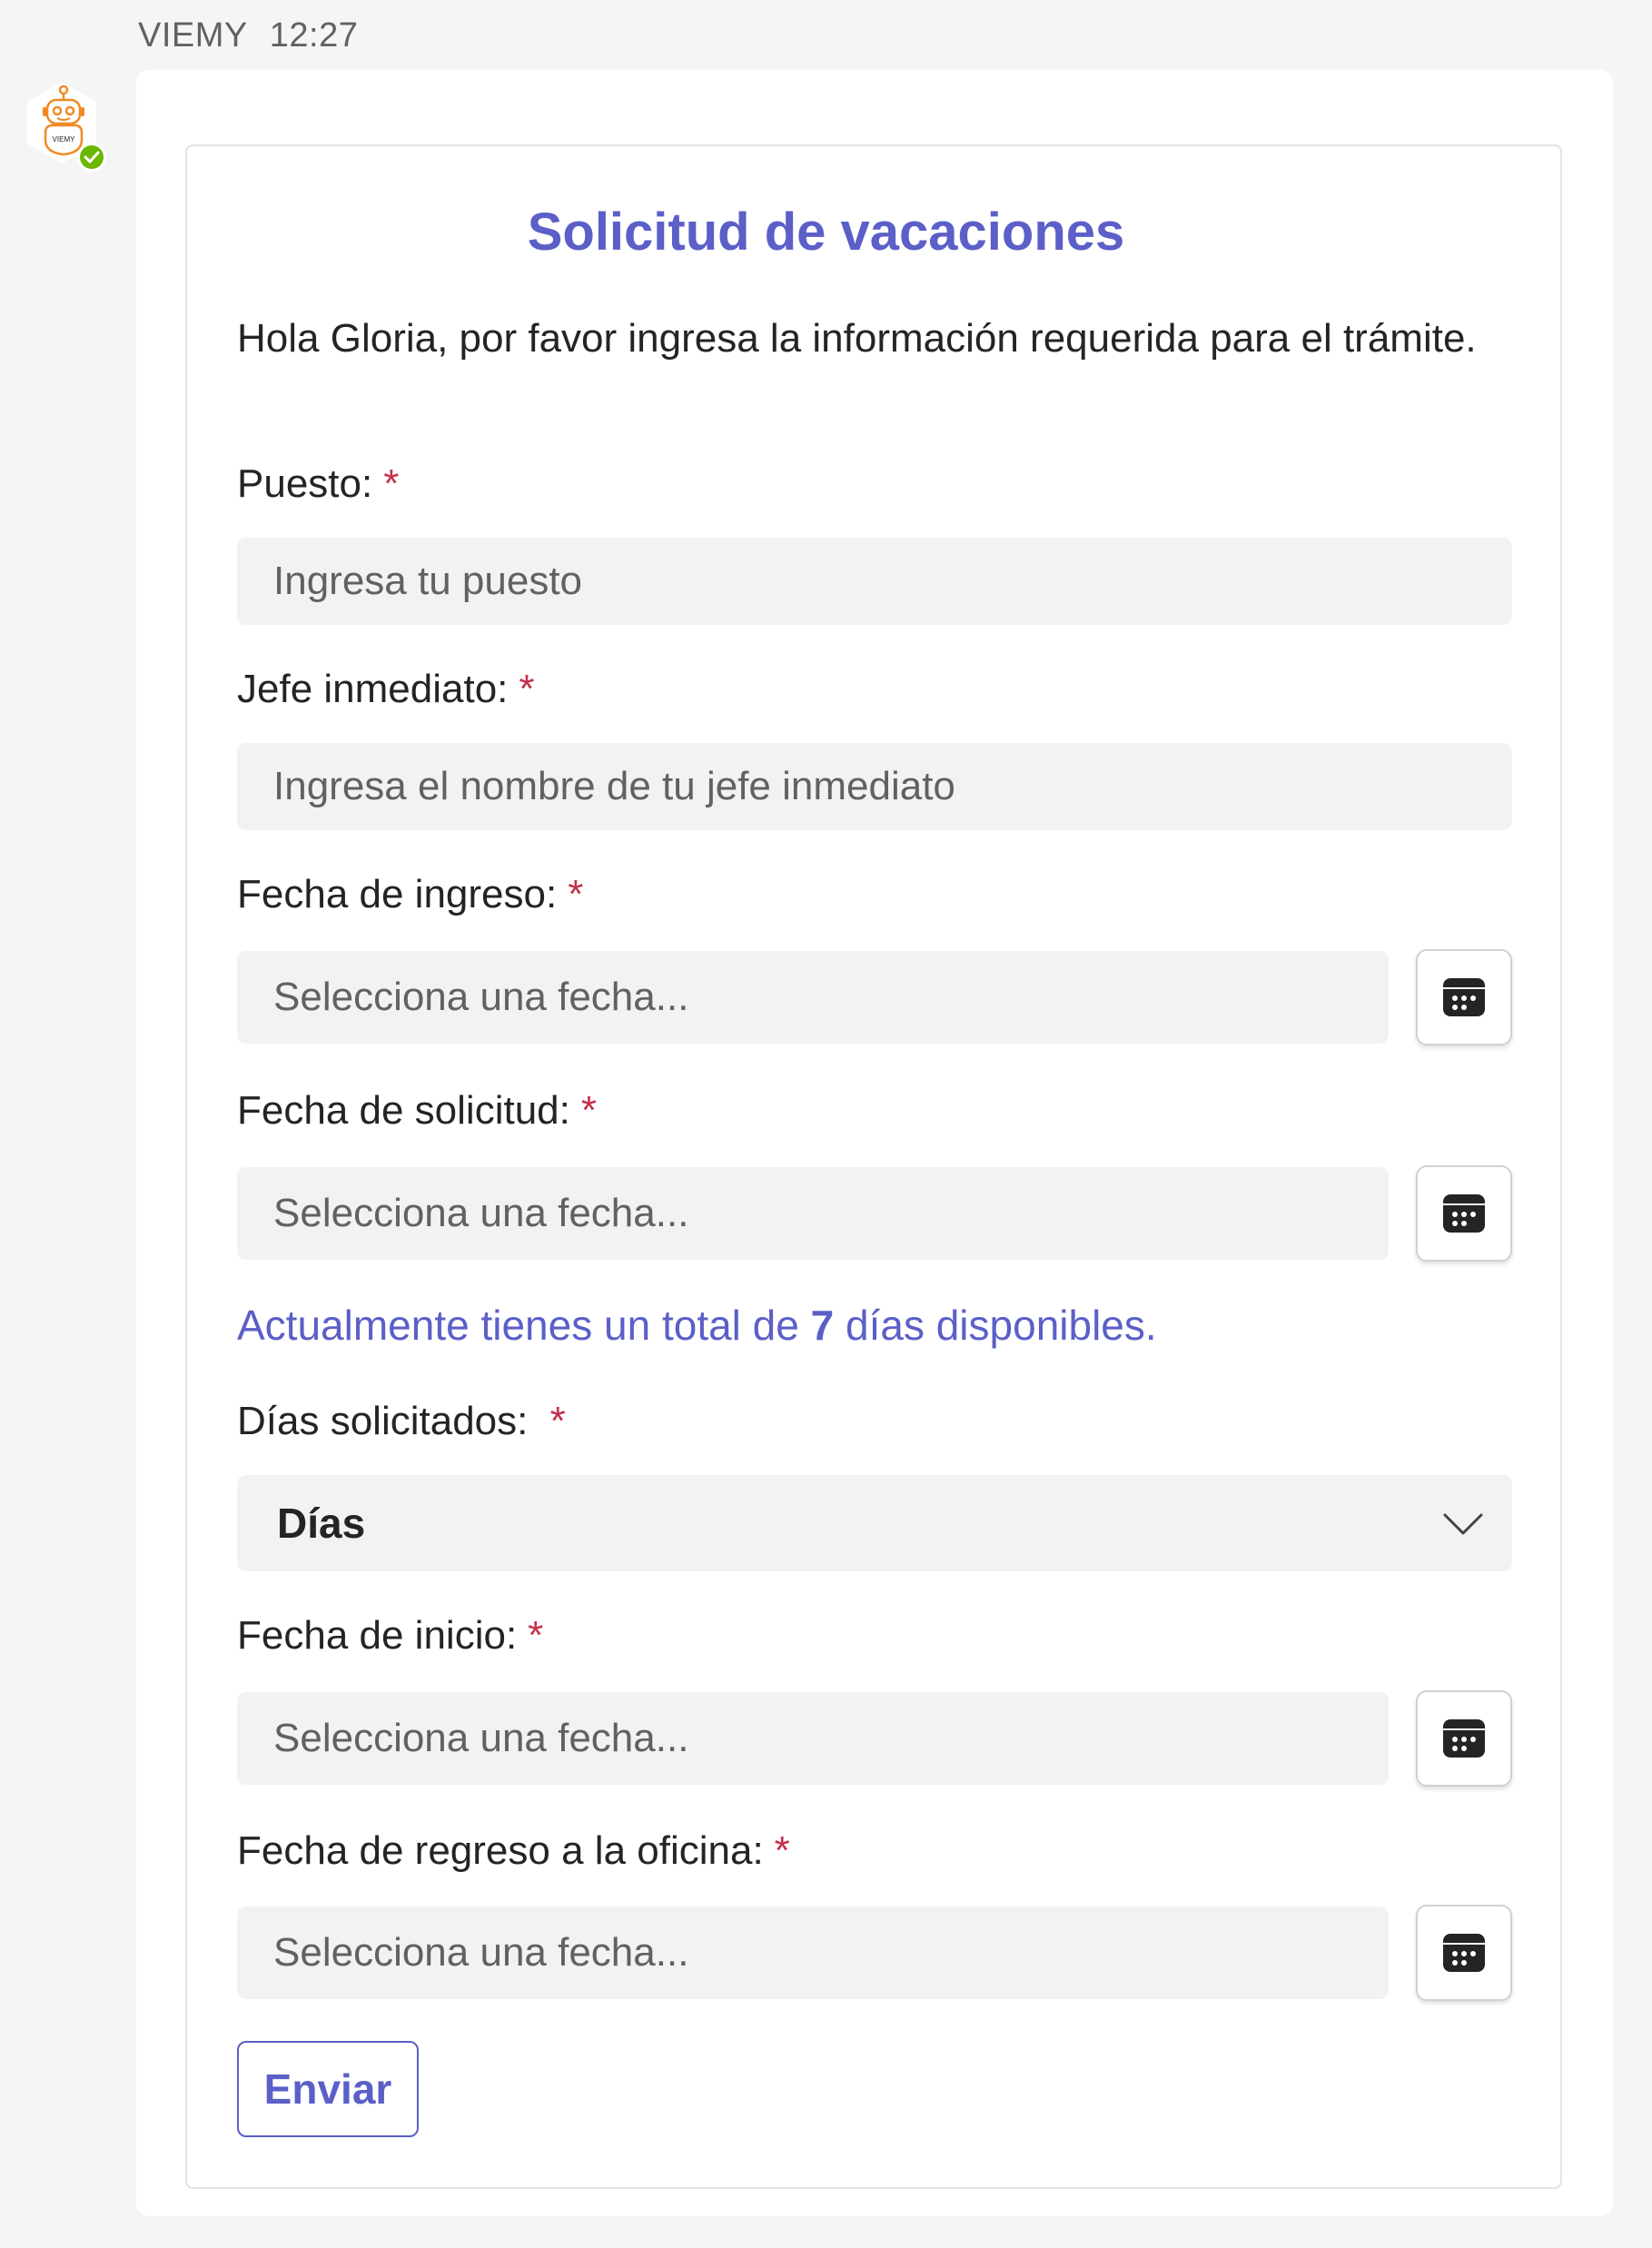  I want to click on fecha-ingreso-calendar-button, so click(1464, 997).